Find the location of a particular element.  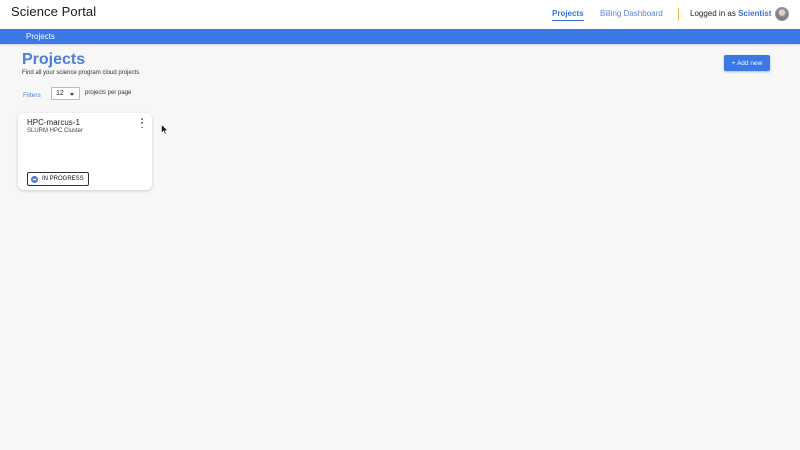

project-type: SLURM HPC Cluster is located at coordinates (55, 131).